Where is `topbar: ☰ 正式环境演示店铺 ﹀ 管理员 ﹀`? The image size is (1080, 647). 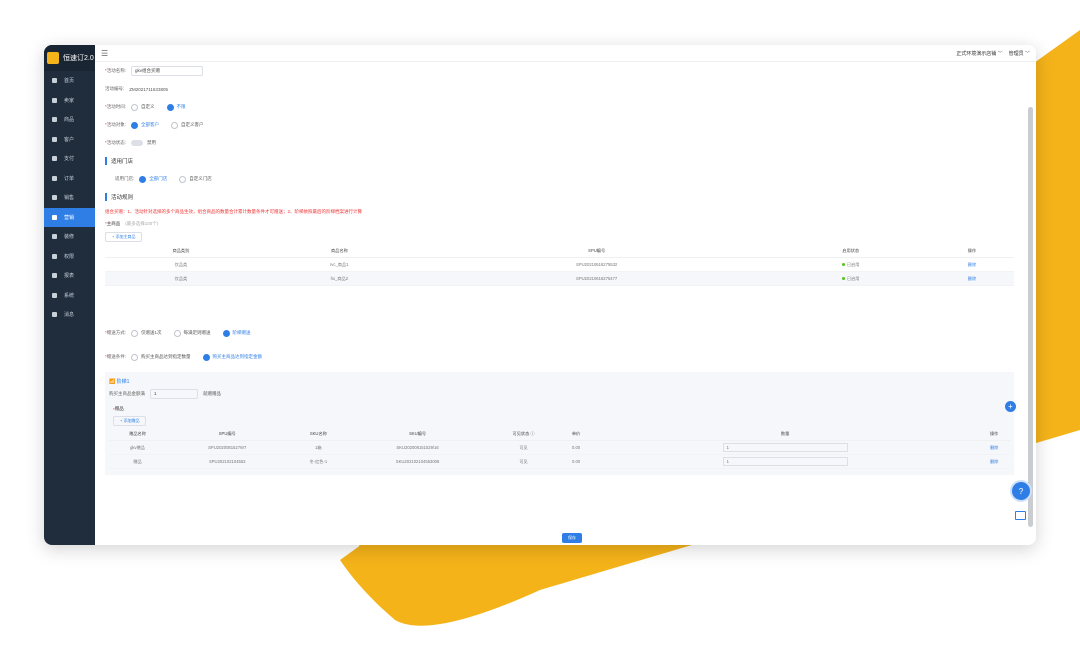
topbar: ☰ 正式环境演示店铺 ﹀ 管理员 ﹀ is located at coordinates (565, 53).